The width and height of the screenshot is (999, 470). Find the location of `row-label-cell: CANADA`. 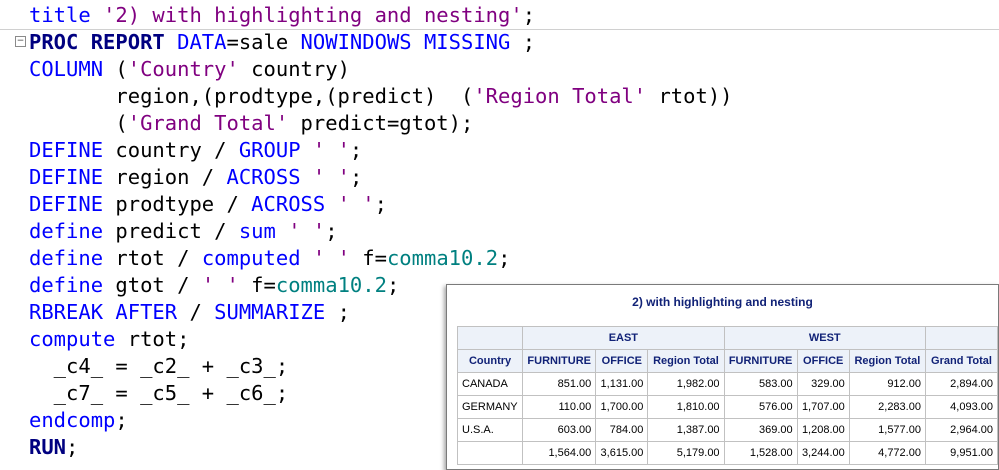

row-label-cell: CANADA is located at coordinates (490, 384).